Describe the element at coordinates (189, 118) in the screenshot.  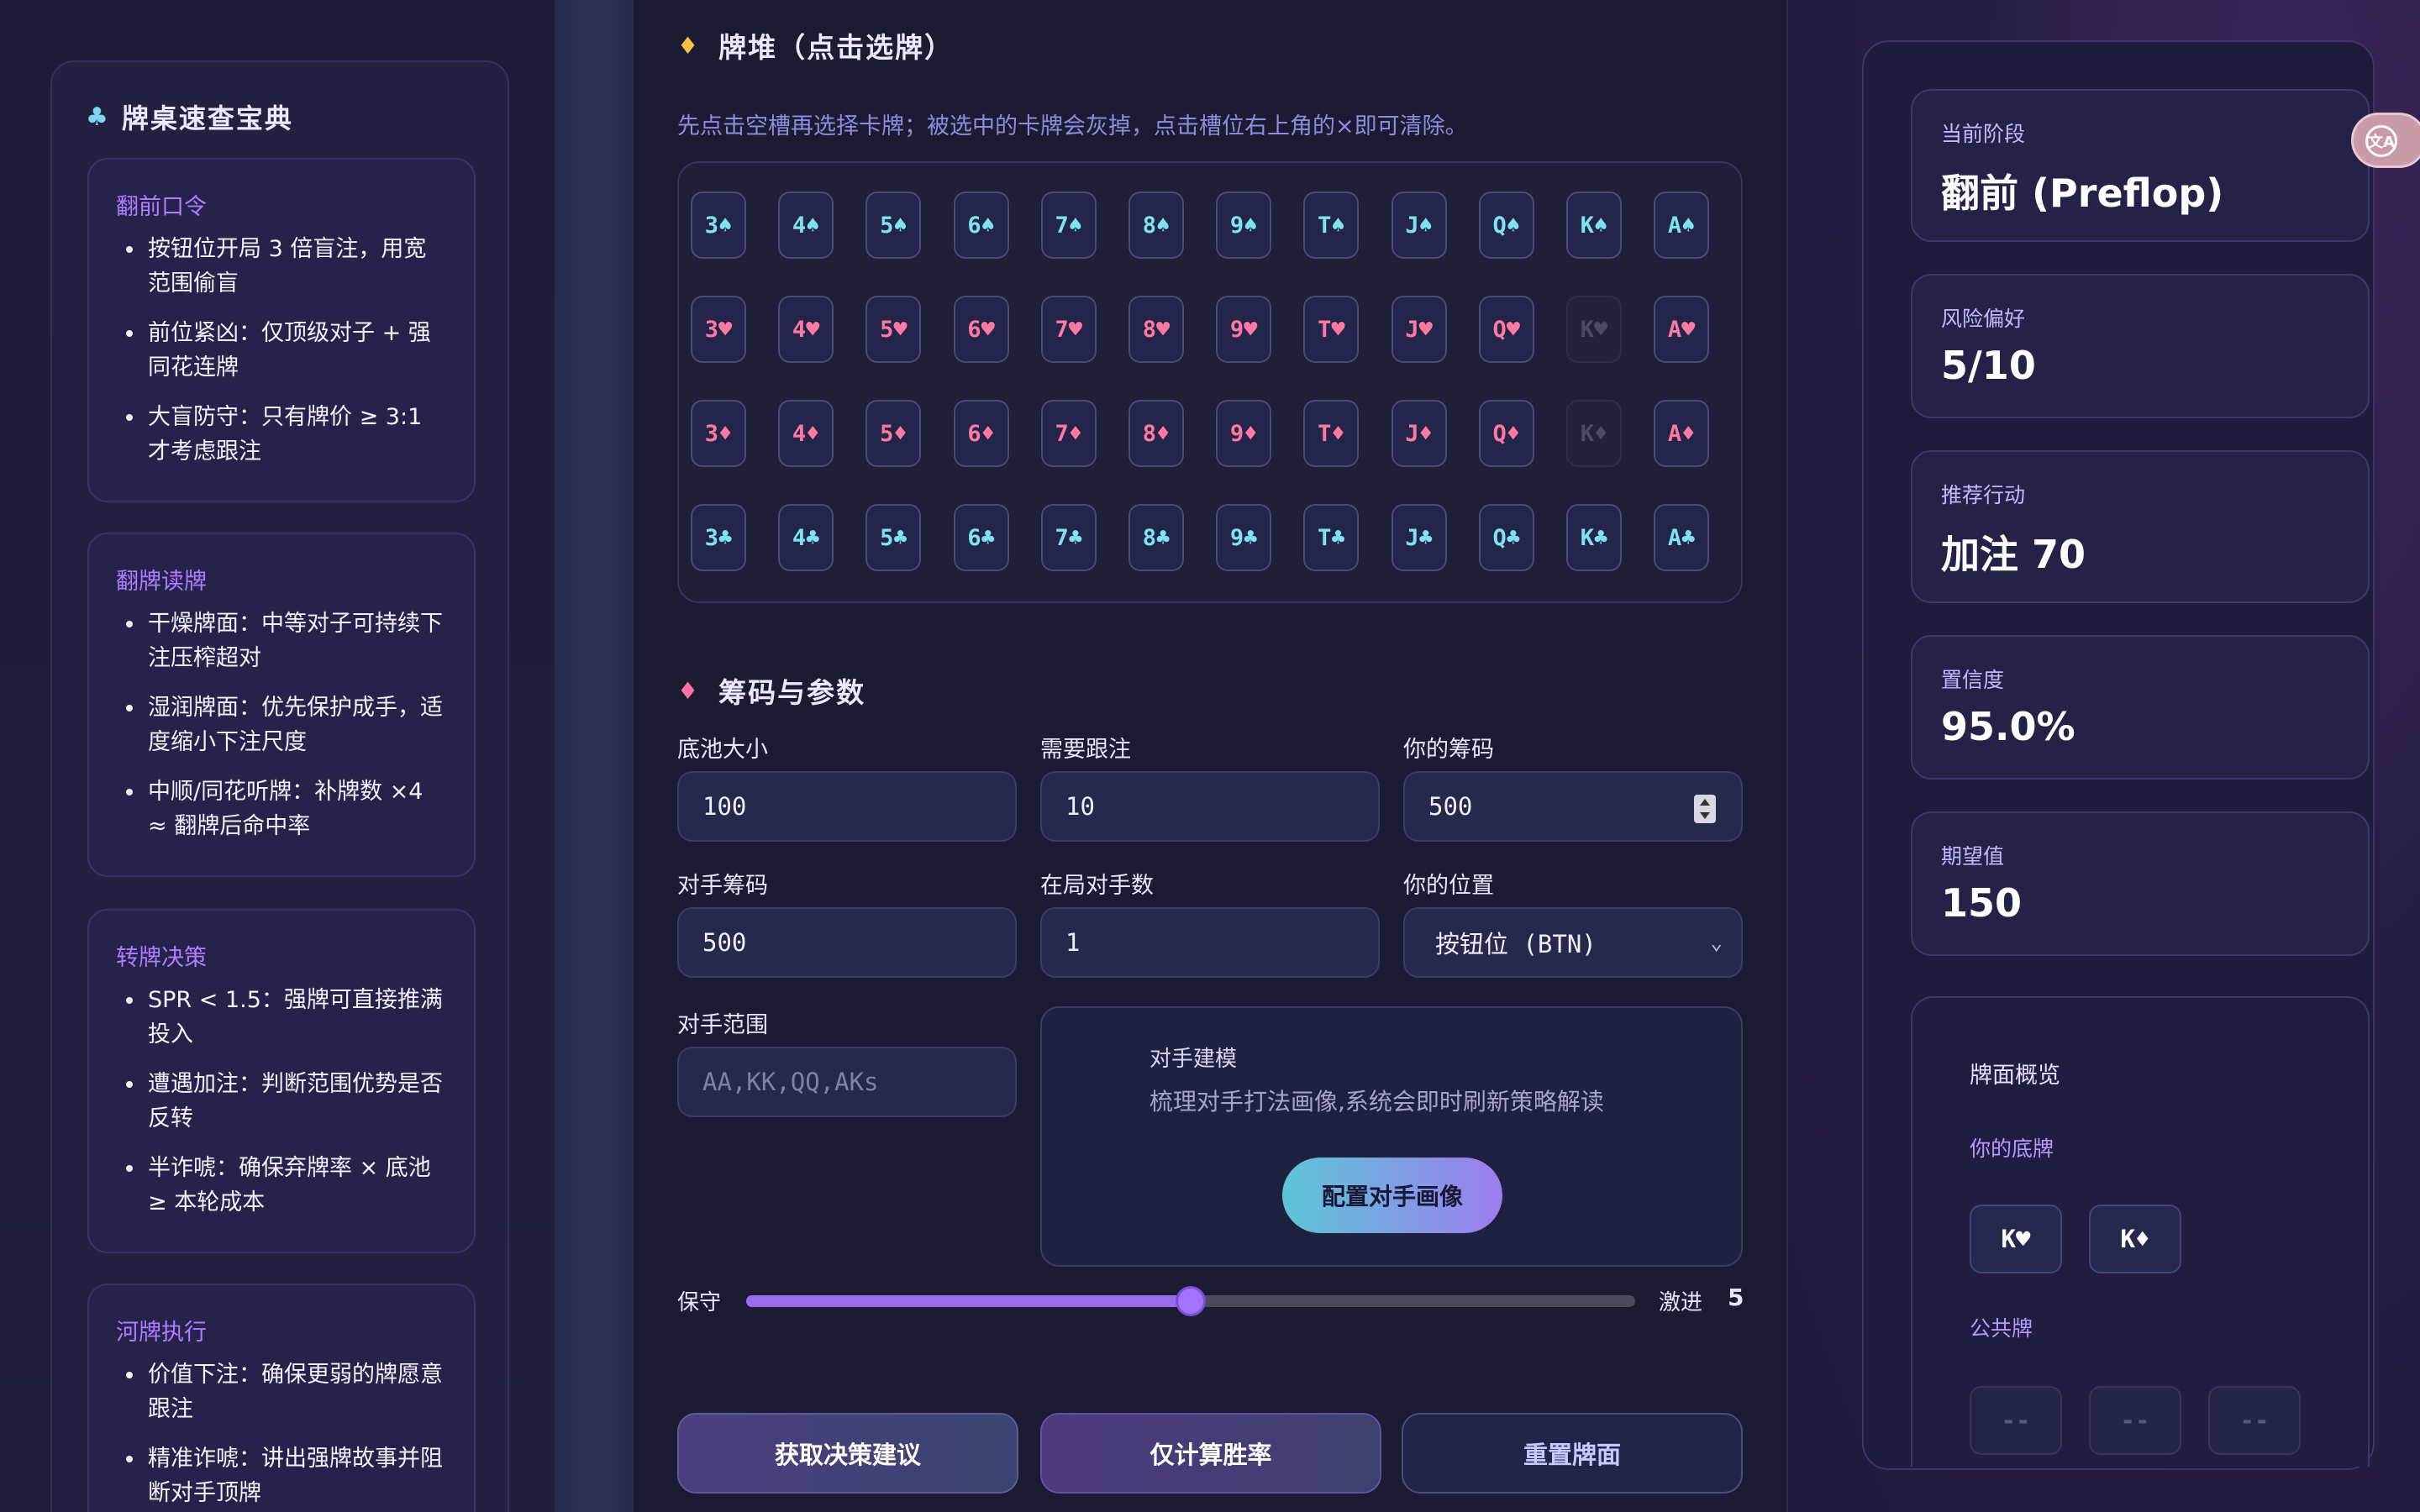
I see `cheatsheet-title: ♣ 牌桌速查宝典` at that location.